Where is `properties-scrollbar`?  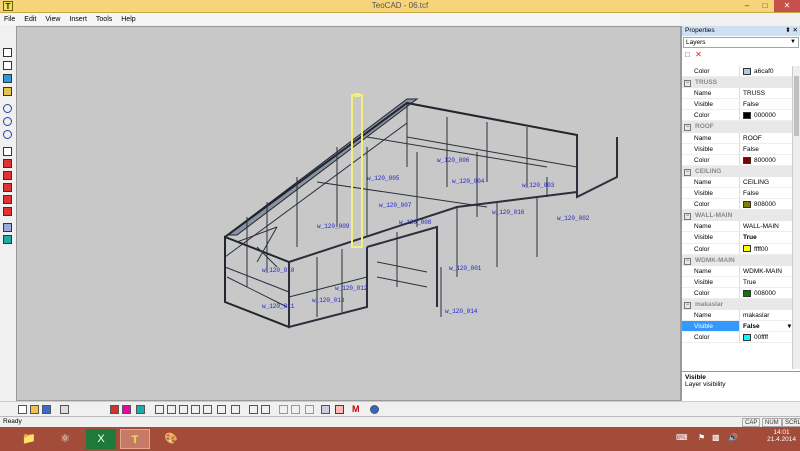
properties-scrollbar is located at coordinates (796, 217).